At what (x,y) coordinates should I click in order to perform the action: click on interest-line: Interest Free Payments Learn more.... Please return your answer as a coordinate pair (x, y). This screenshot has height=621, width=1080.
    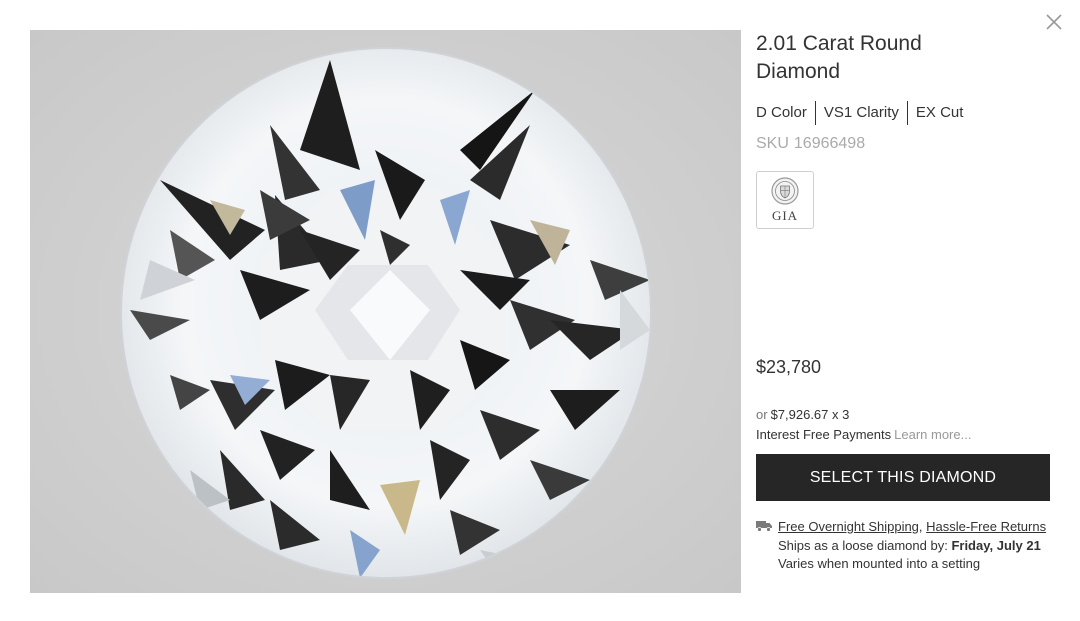
    Looking at the image, I should click on (863, 434).